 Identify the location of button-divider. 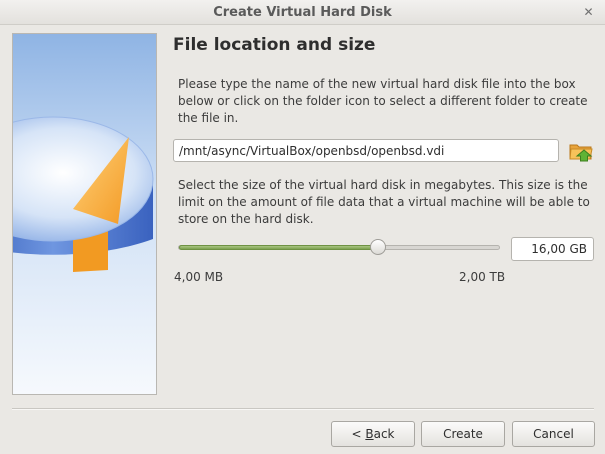
(303, 409).